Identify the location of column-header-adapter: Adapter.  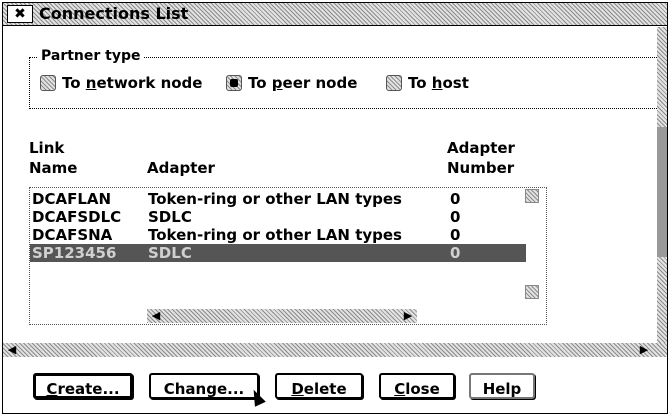
(181, 168).